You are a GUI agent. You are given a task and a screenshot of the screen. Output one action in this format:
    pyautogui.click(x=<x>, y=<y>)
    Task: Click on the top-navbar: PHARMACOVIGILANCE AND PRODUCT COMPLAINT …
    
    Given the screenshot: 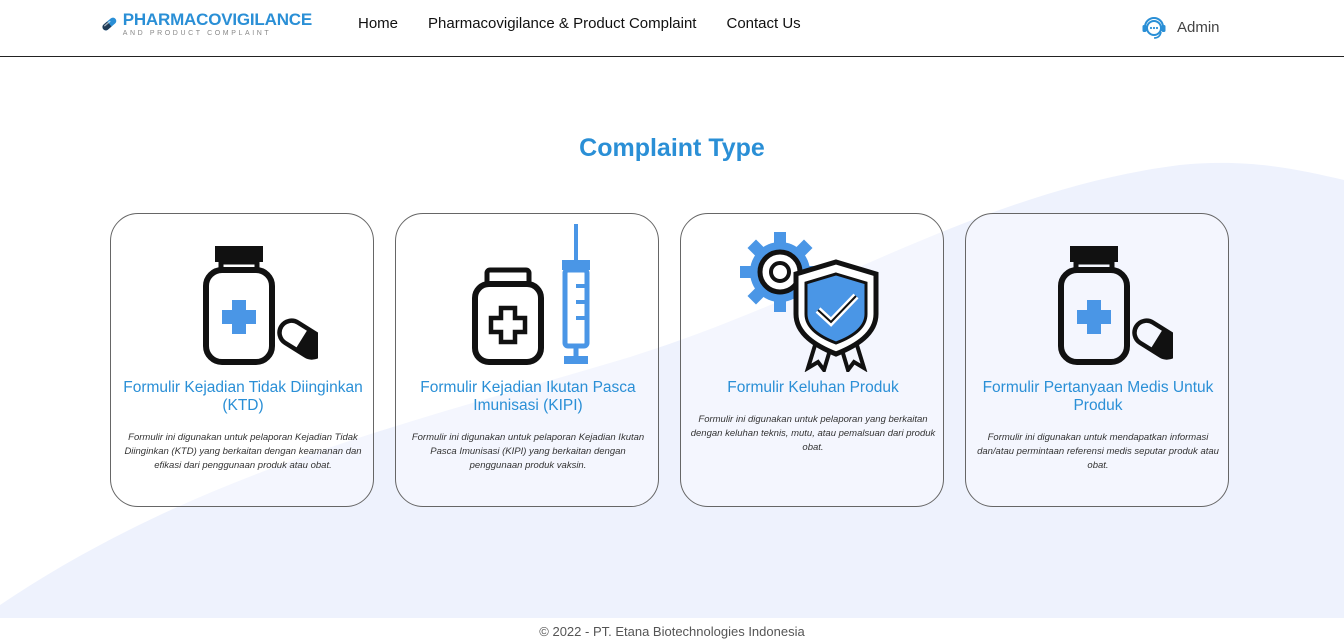 What is the action you would take?
    pyautogui.click(x=672, y=28)
    